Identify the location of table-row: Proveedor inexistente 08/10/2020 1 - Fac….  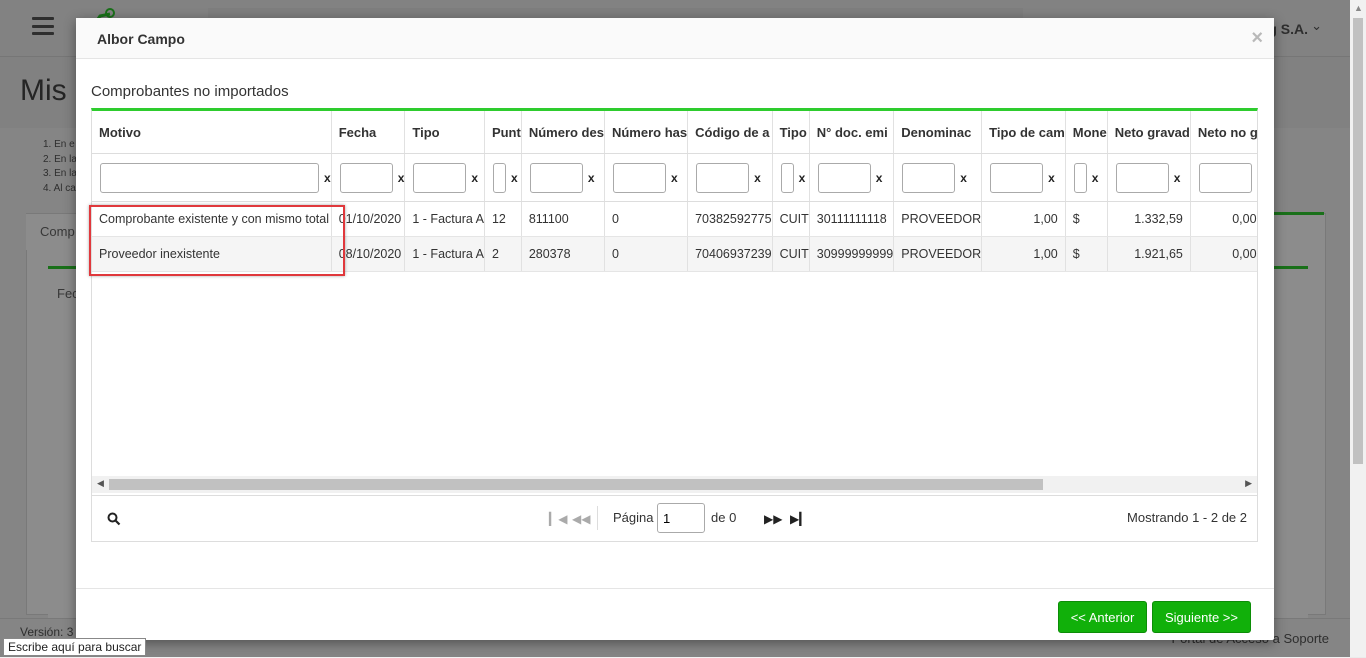
(674, 254).